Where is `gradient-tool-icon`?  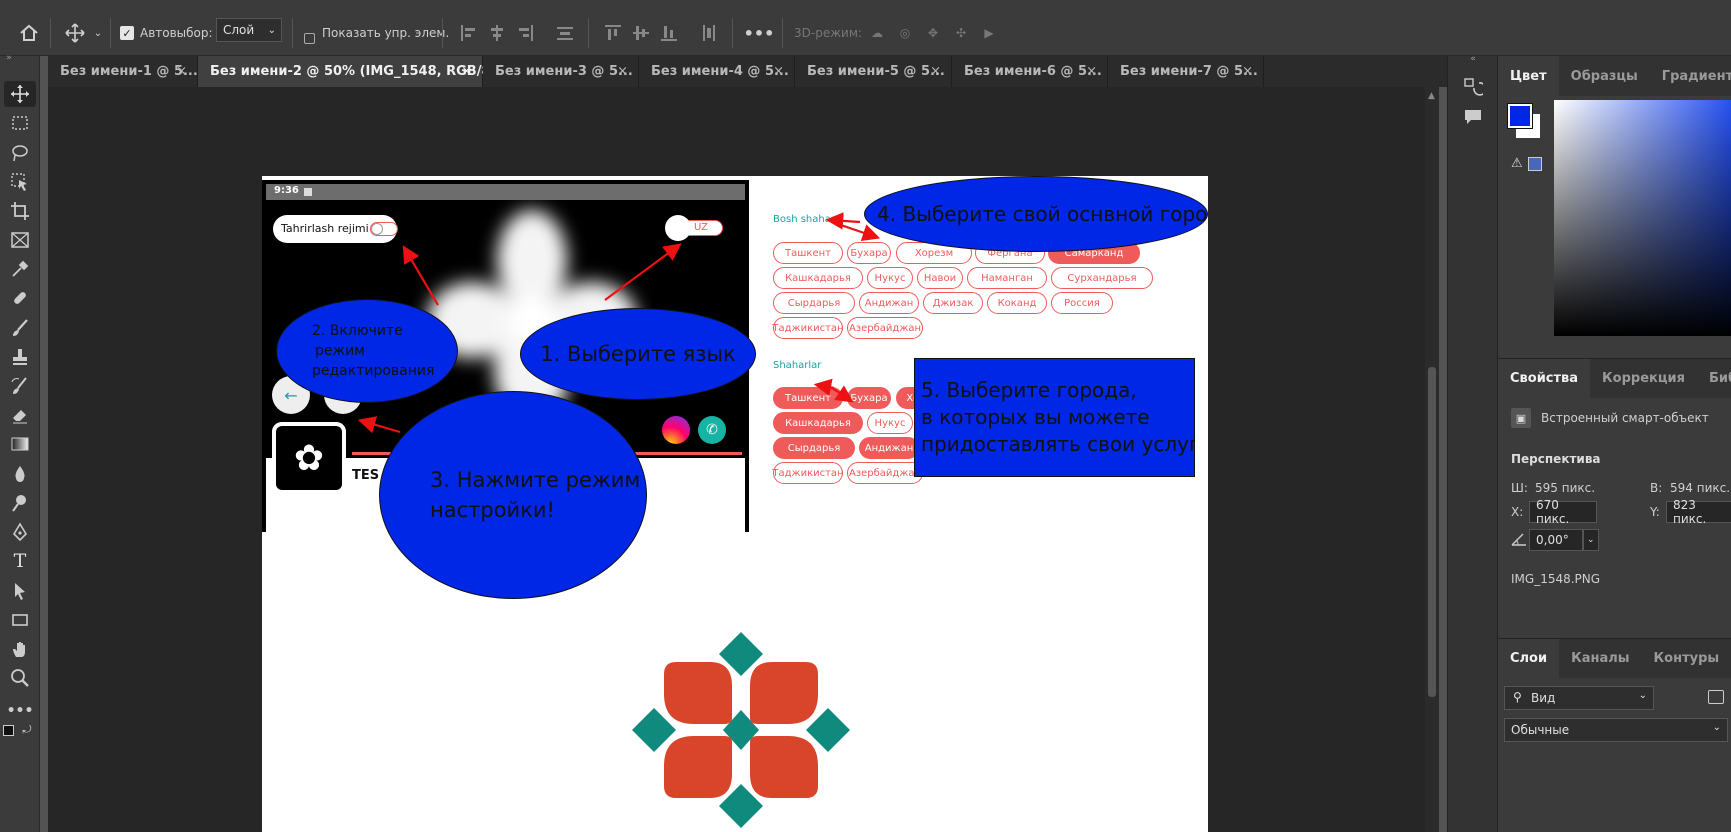 gradient-tool-icon is located at coordinates (20, 444).